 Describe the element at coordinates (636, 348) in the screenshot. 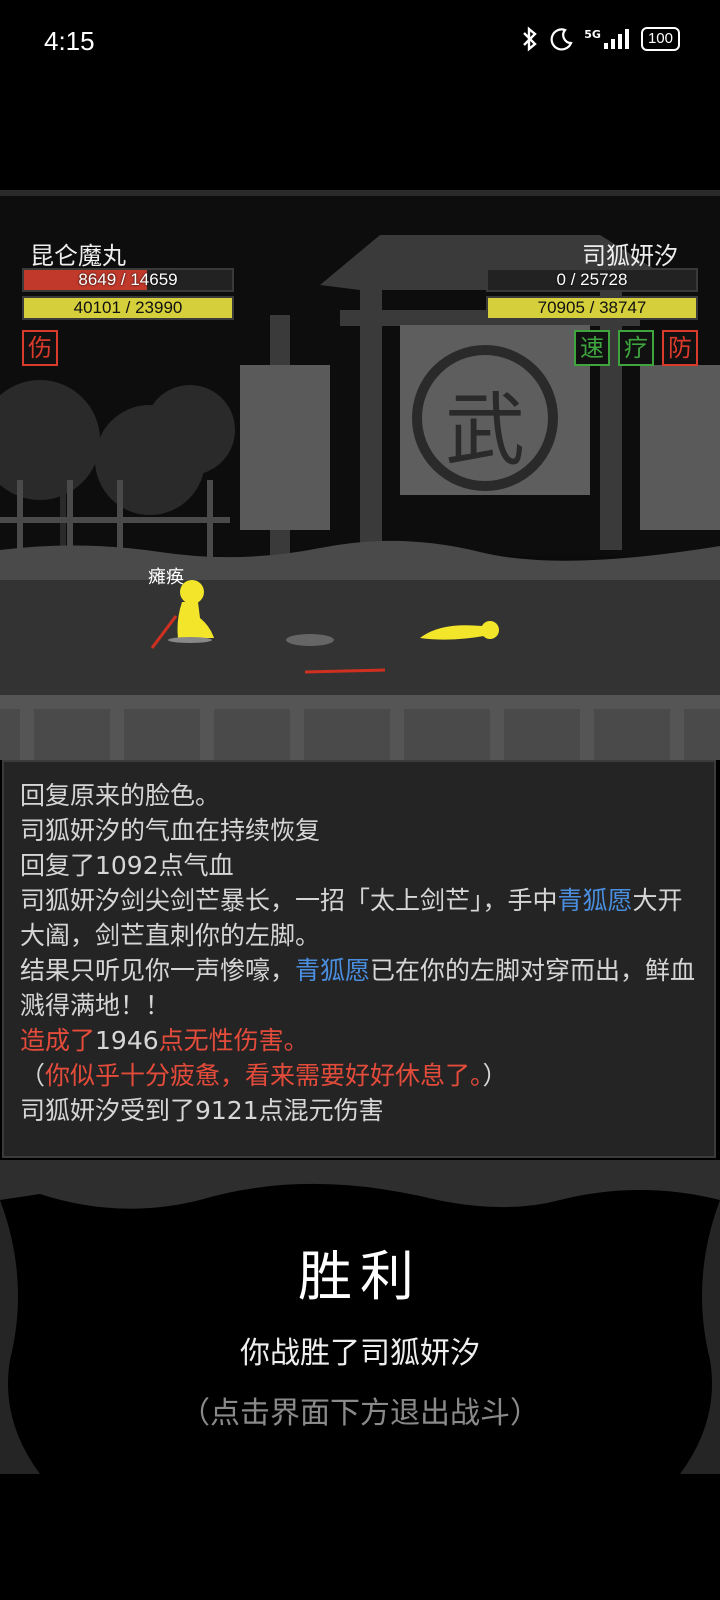

I see `status-badge: 疗` at that location.